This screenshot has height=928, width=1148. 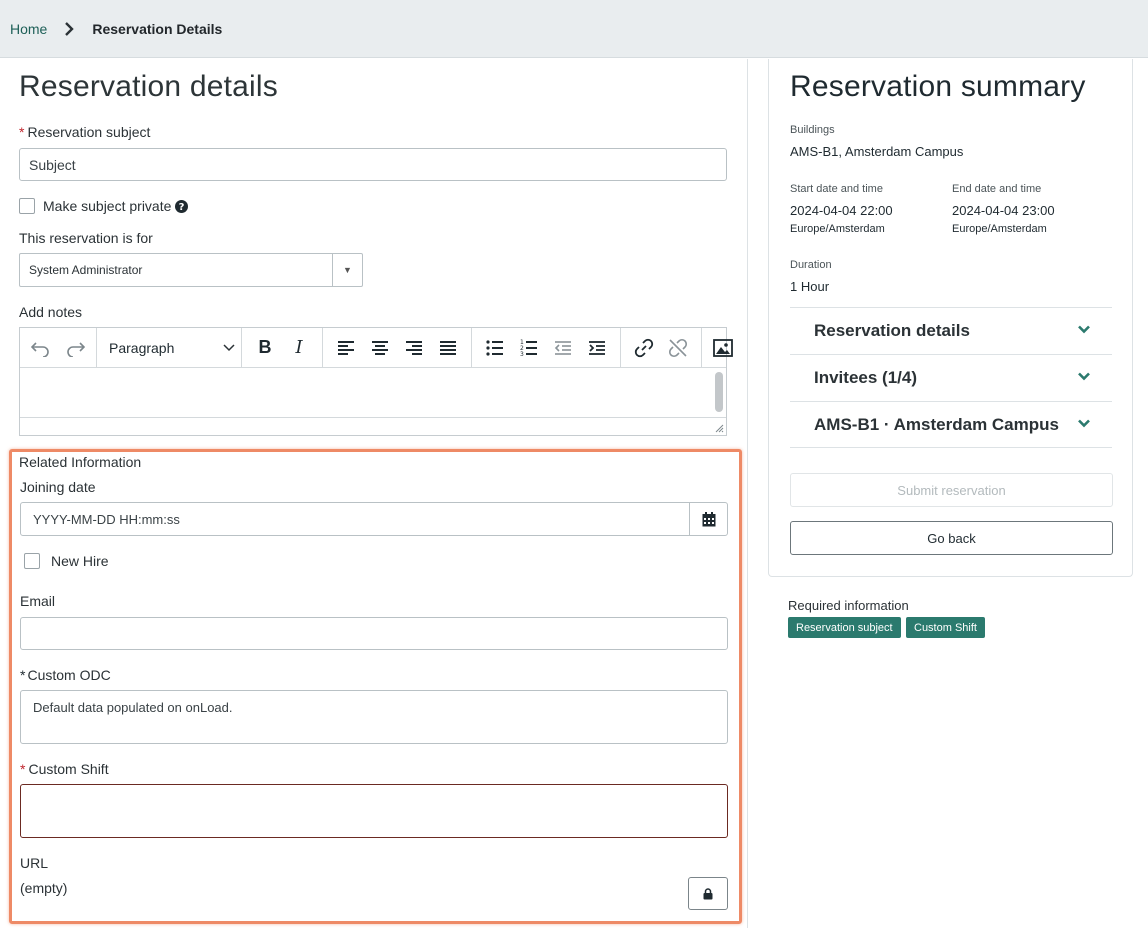 What do you see at coordinates (27, 206) in the screenshot?
I see `private-checkbox` at bounding box center [27, 206].